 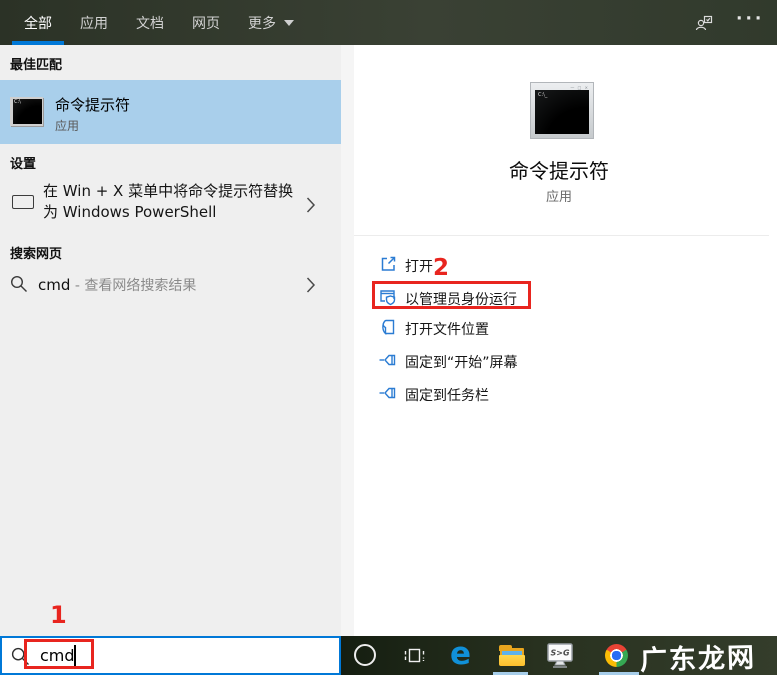 What do you see at coordinates (170, 112) in the screenshot?
I see `result-command-prompt: C:\ 命令提示符 应用` at bounding box center [170, 112].